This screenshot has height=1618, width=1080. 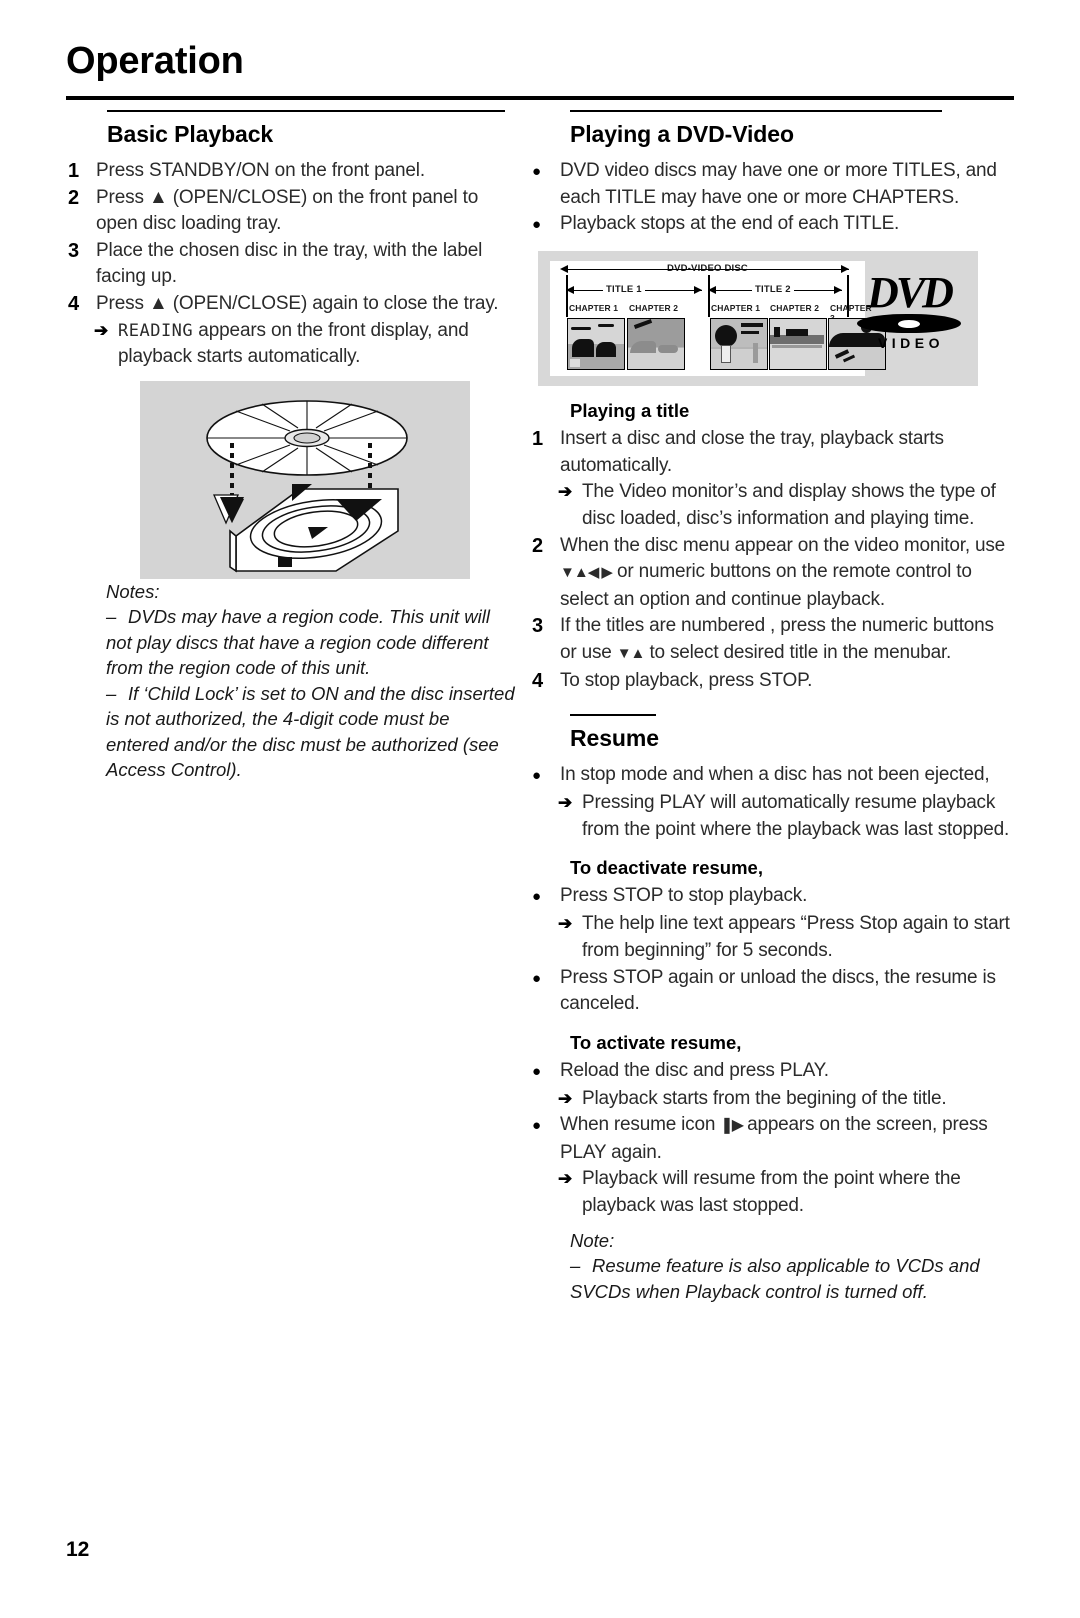 I want to click on dvd-video-logo: DVD VIDEO, so click(x=909, y=309).